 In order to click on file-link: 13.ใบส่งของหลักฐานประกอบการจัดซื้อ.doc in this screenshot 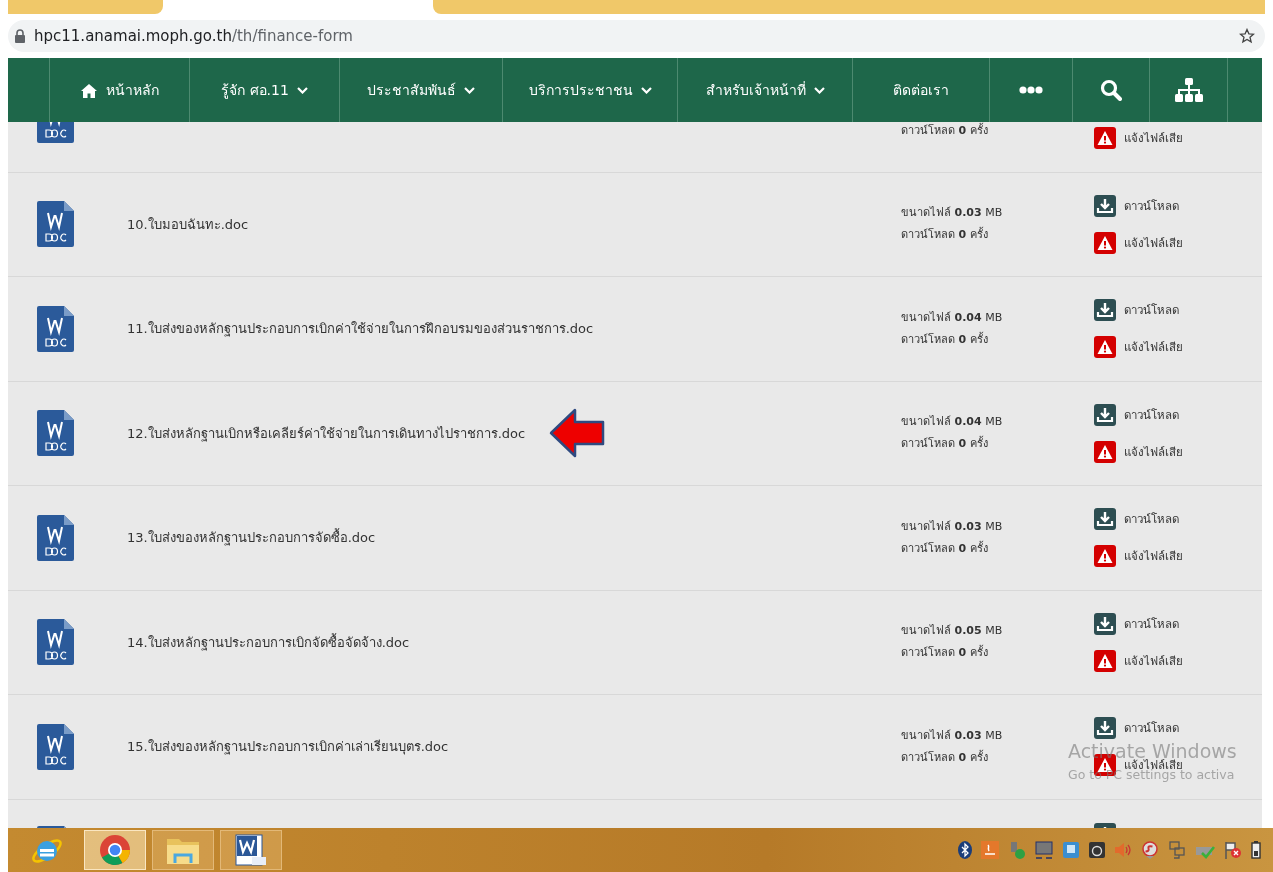, I will do `click(251, 538)`.